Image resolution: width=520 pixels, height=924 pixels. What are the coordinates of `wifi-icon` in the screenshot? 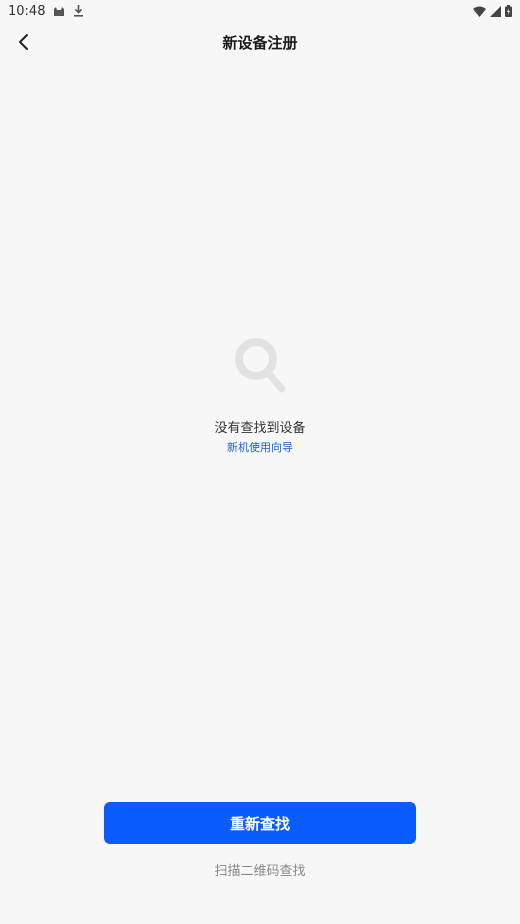 It's located at (479, 11).